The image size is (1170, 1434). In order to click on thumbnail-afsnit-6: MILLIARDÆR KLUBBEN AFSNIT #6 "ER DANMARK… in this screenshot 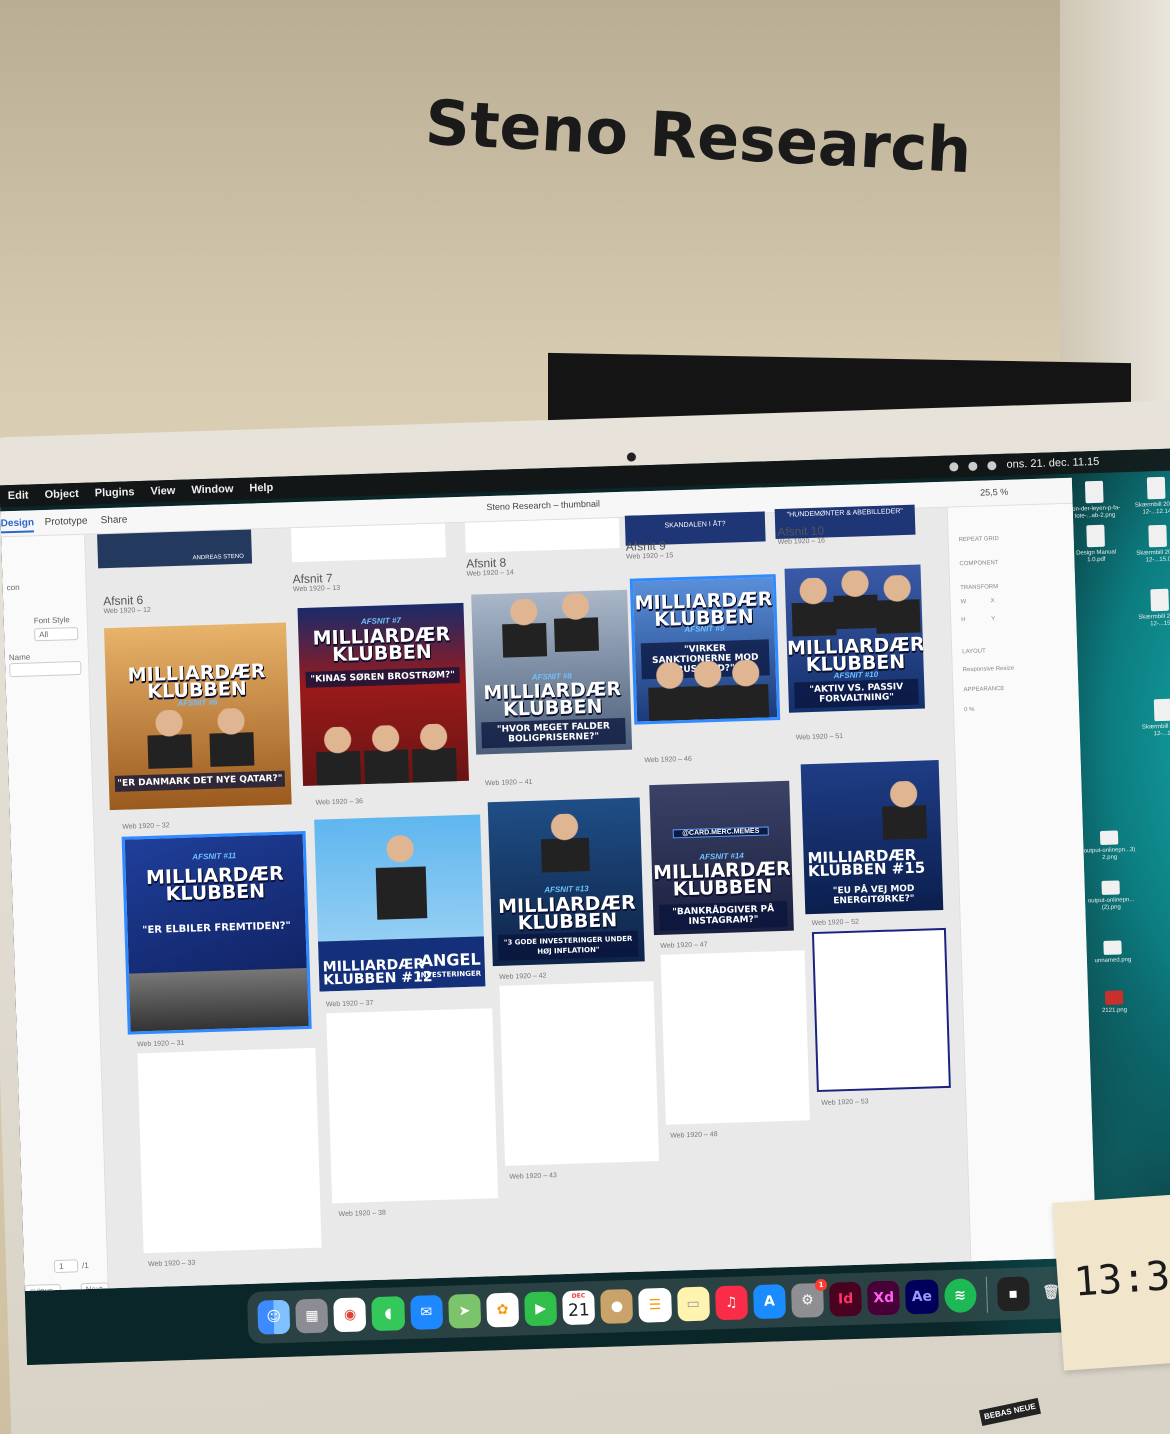, I will do `click(198, 716)`.